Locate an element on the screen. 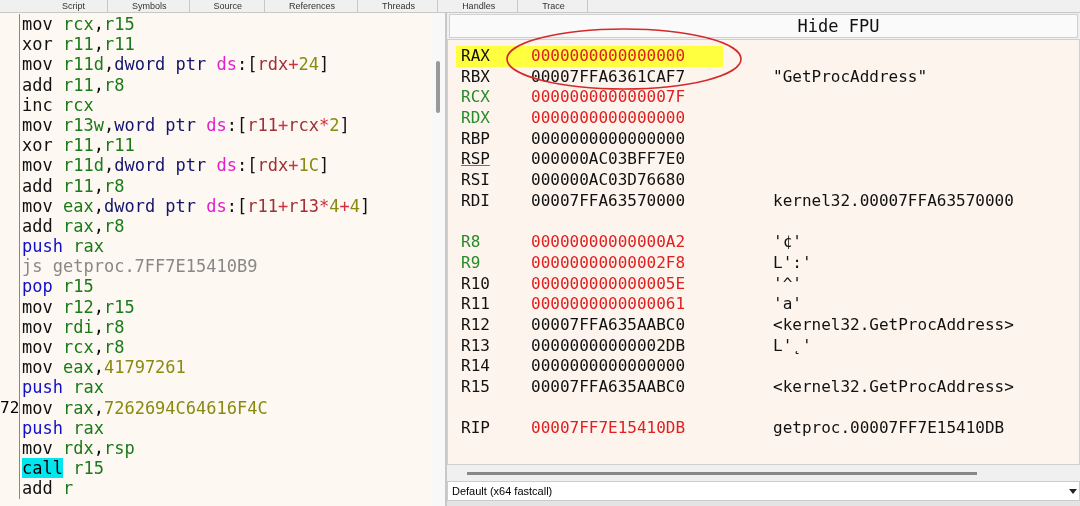  hide-fpu-button: Hide FPU is located at coordinates (763, 26).